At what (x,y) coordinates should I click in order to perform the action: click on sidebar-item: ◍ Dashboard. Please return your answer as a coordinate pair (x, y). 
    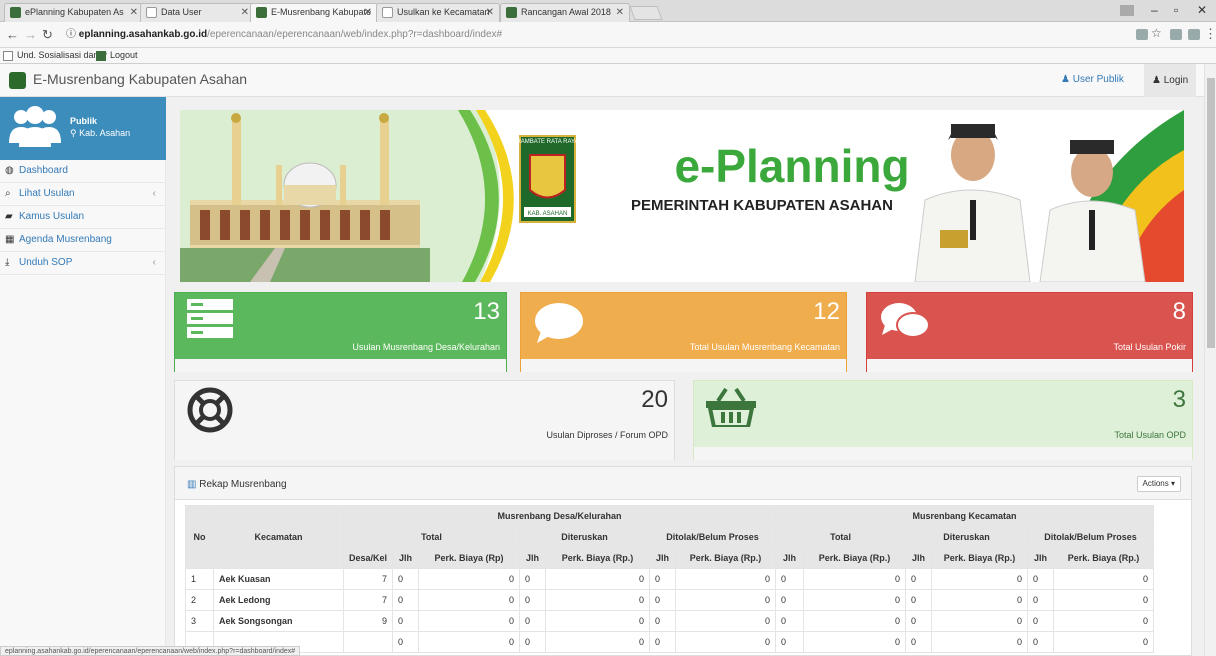
    Looking at the image, I should click on (83, 171).